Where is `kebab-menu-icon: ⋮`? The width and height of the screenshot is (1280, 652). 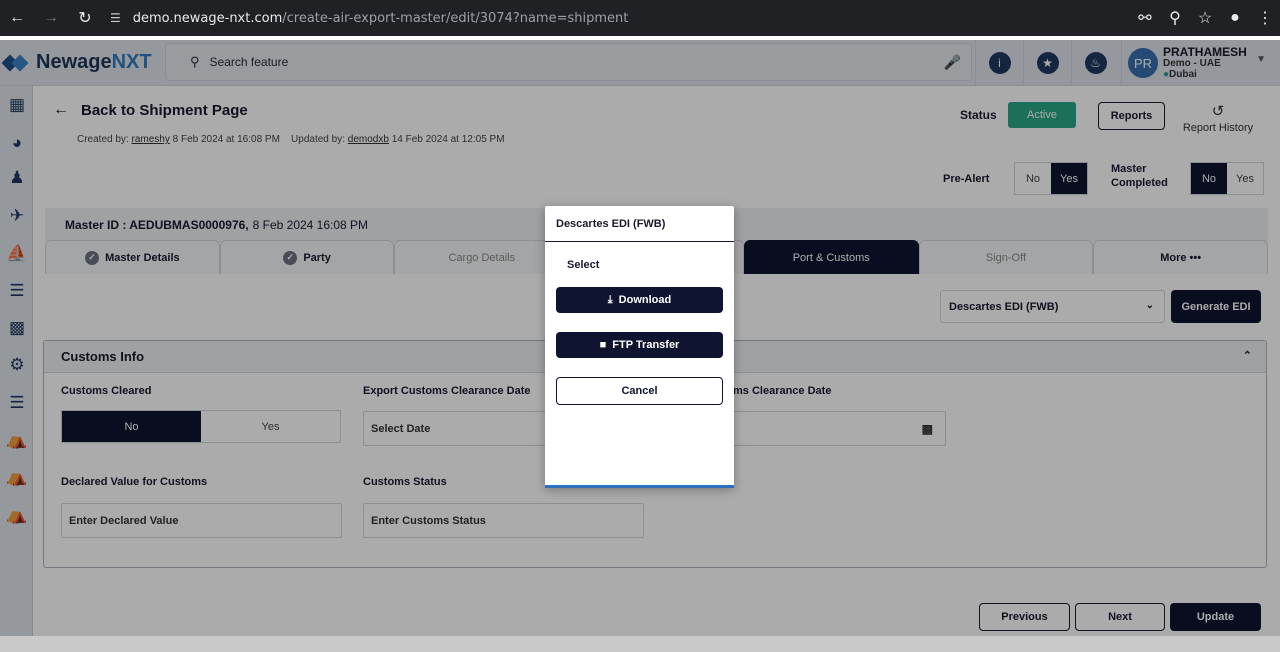 kebab-menu-icon: ⋮ is located at coordinates (1265, 18).